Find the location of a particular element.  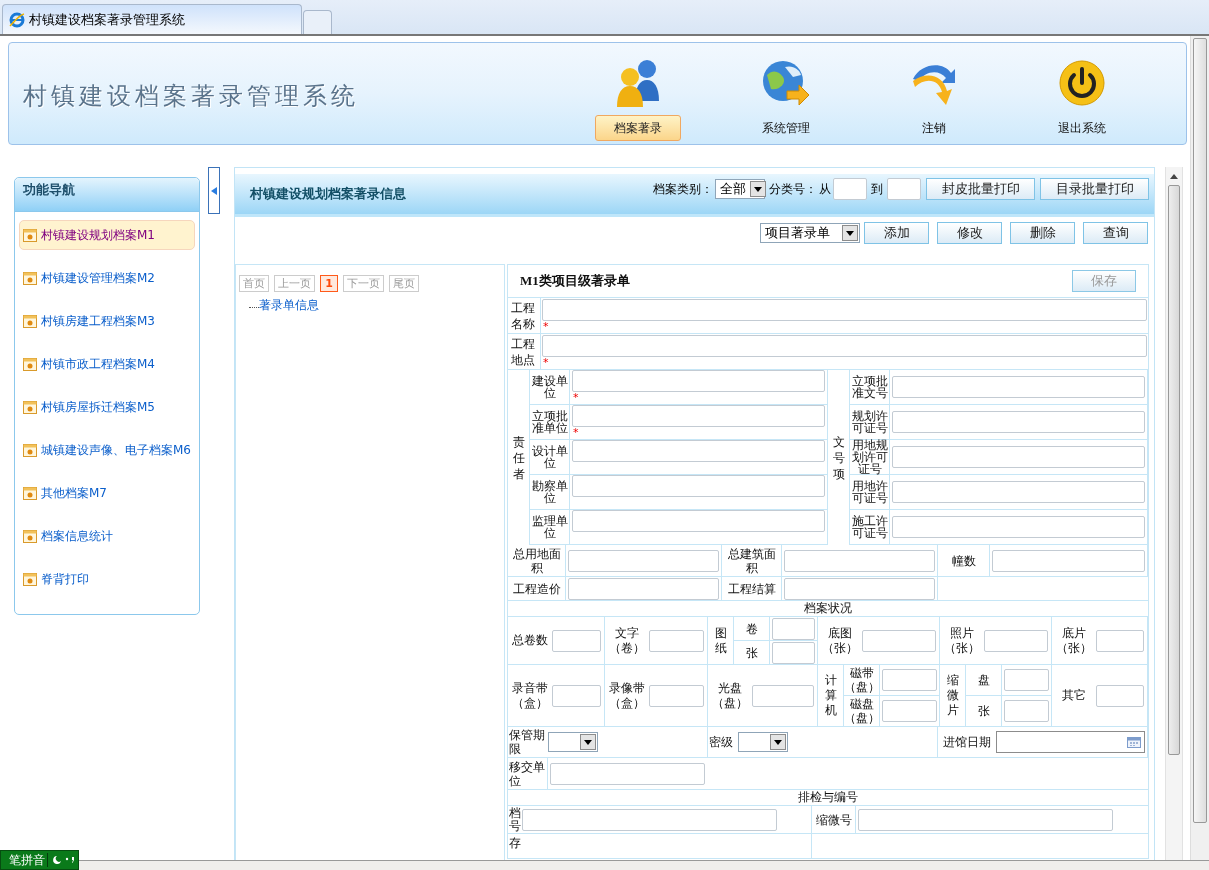

button: 添加 is located at coordinates (896, 233).